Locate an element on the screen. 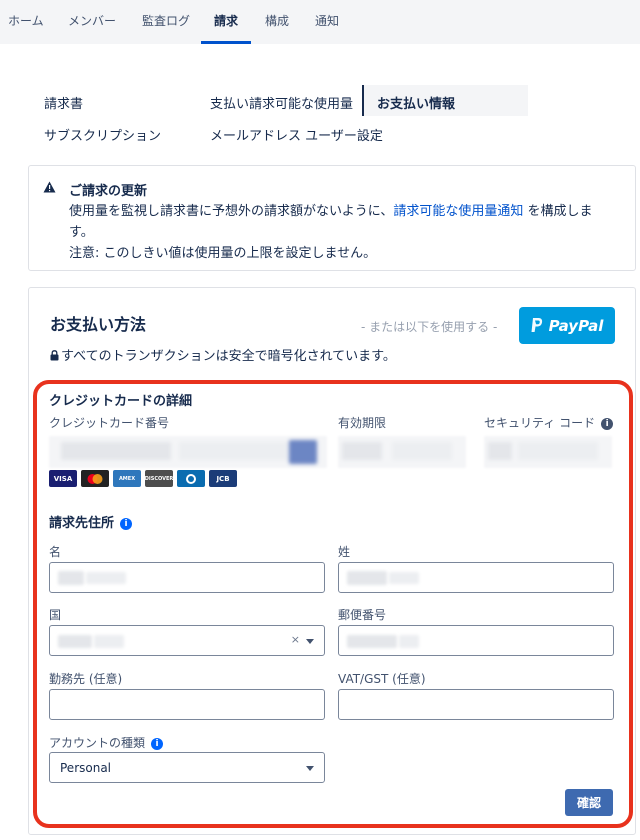  country-label: 国 is located at coordinates (55, 615).